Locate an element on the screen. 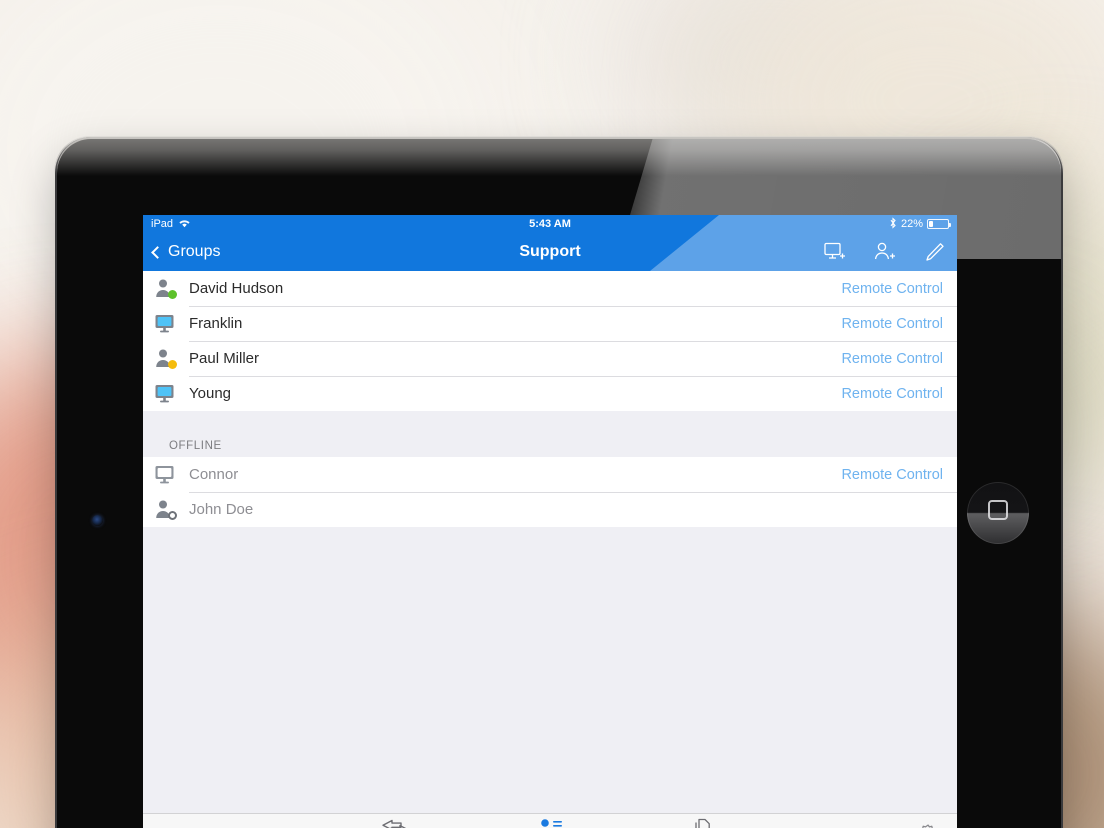  tab-group: Connect is located at coordinates (550, 822).